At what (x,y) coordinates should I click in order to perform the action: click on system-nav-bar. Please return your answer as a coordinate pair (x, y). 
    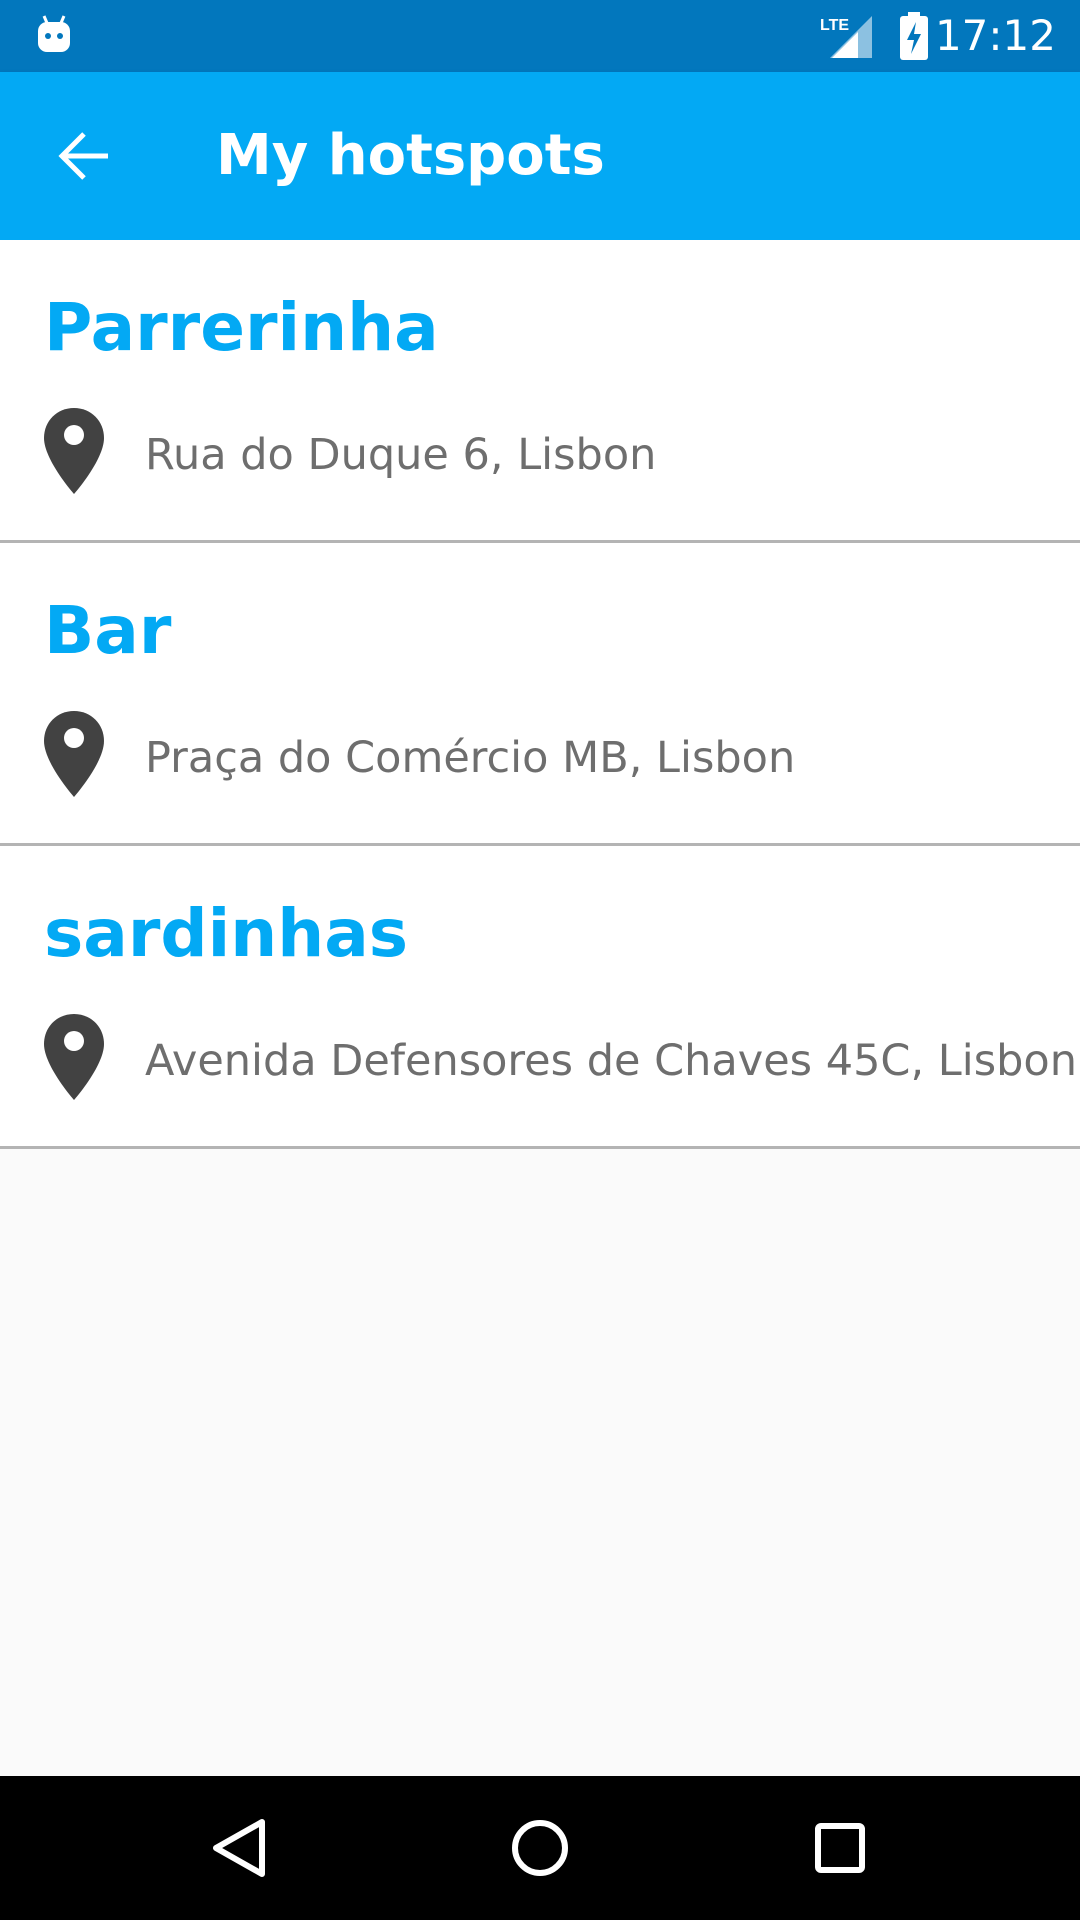
    Looking at the image, I should click on (540, 1848).